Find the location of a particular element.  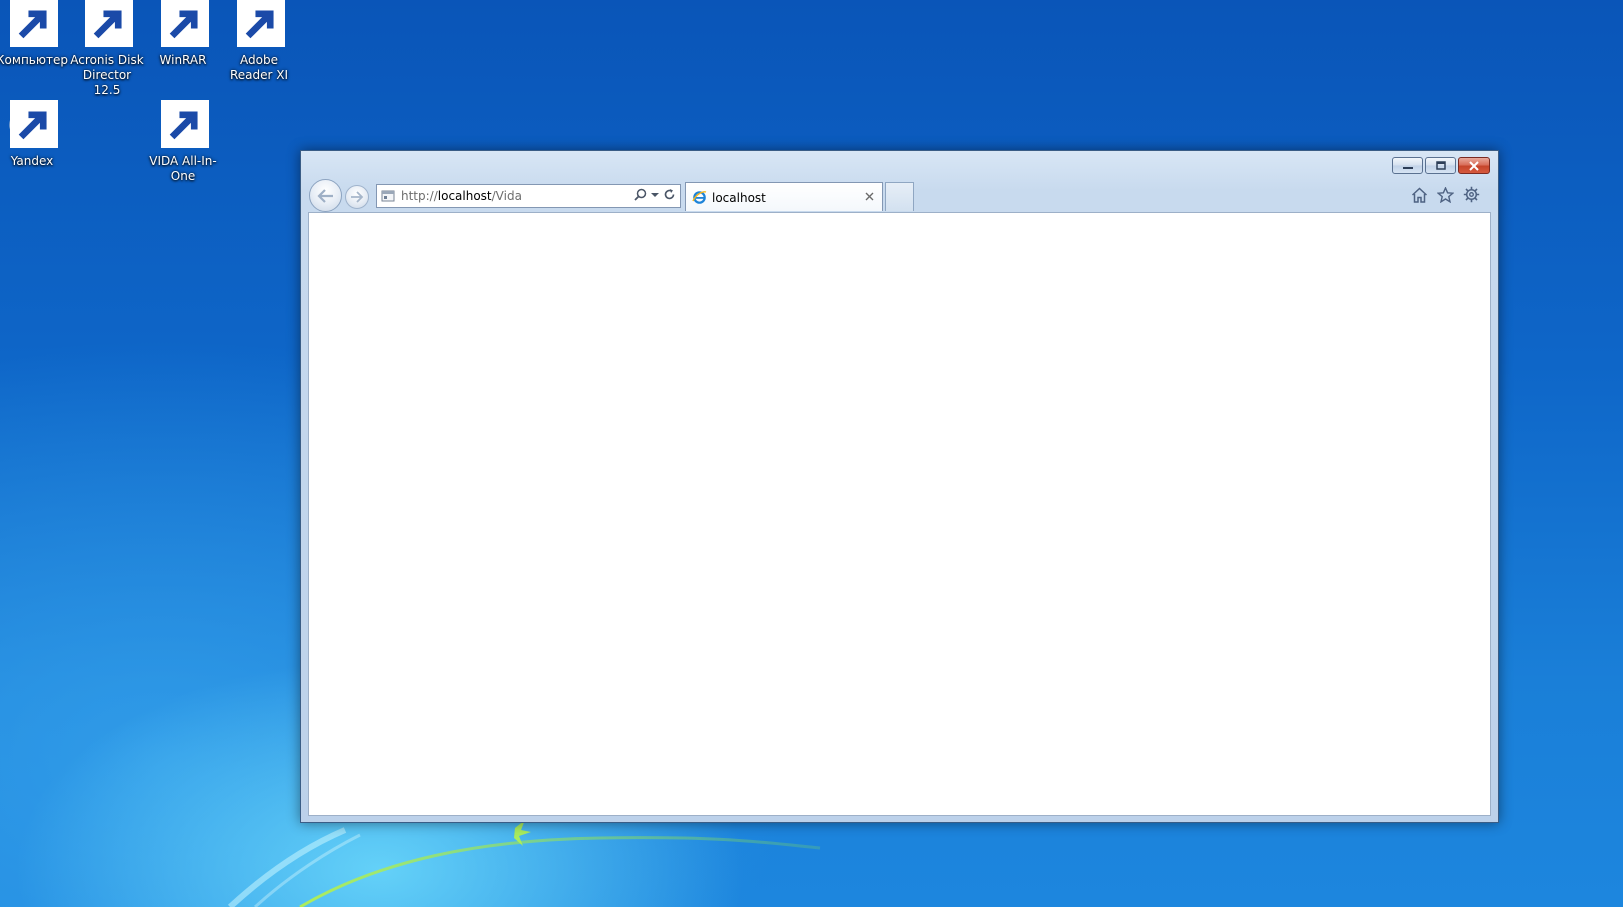

desktop-icon-label: Компьютер is located at coordinates (34, 60).